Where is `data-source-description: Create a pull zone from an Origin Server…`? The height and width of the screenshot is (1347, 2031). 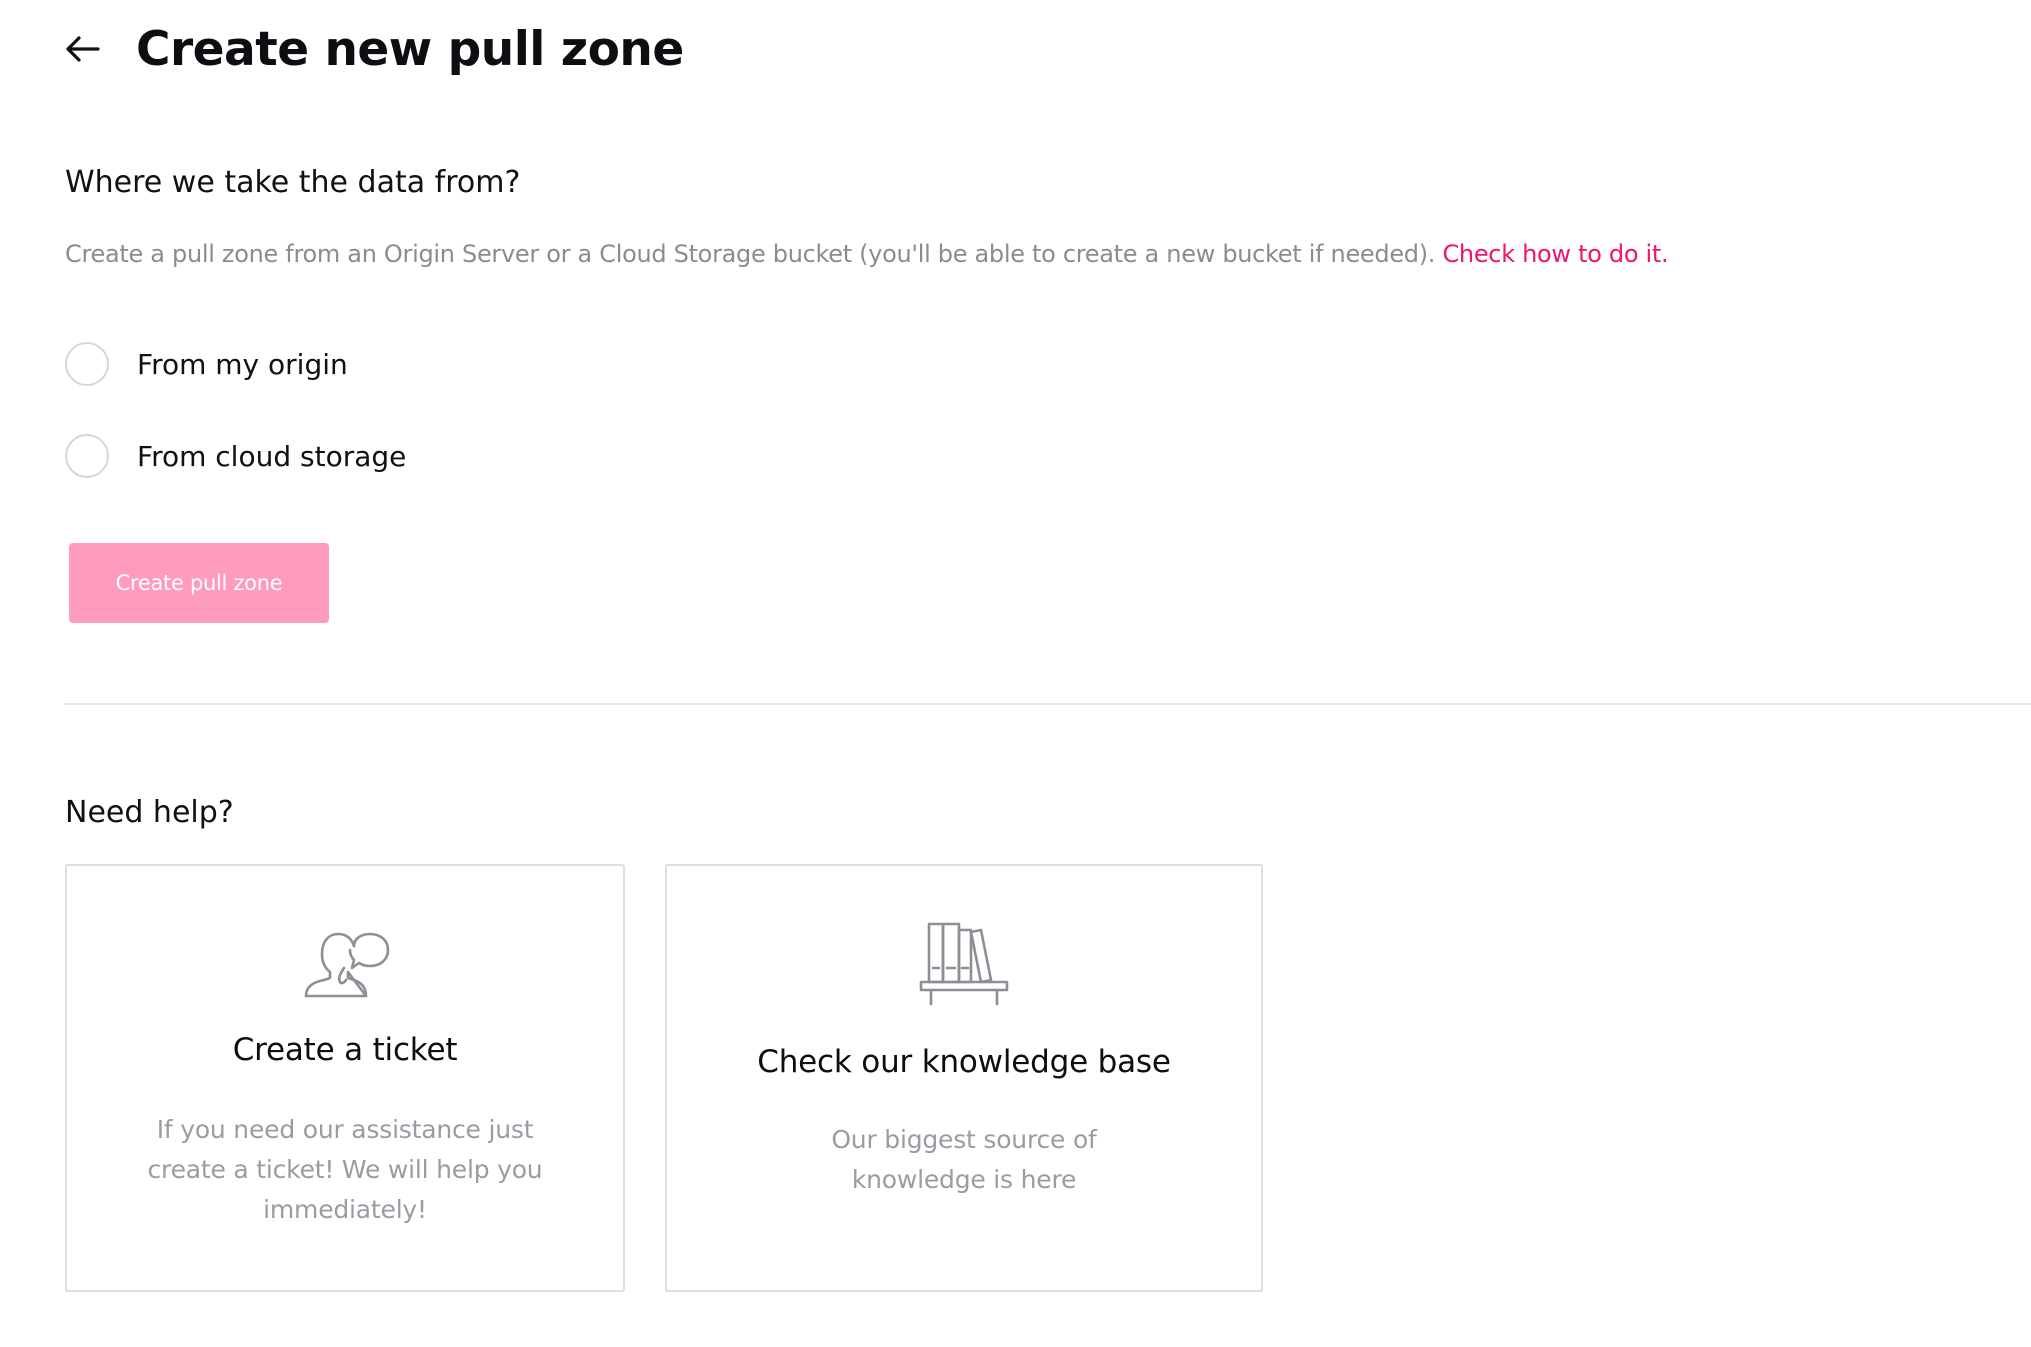
data-source-description: Create a pull zone from an Origin Server… is located at coordinates (867, 254).